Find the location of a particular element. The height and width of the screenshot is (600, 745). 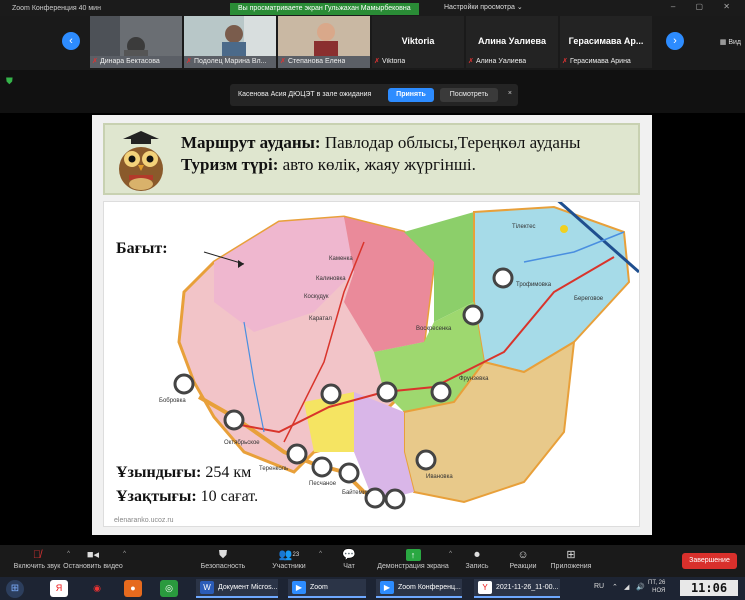

taskbar-day: ПТ, 26 is located at coordinates (657, 583).